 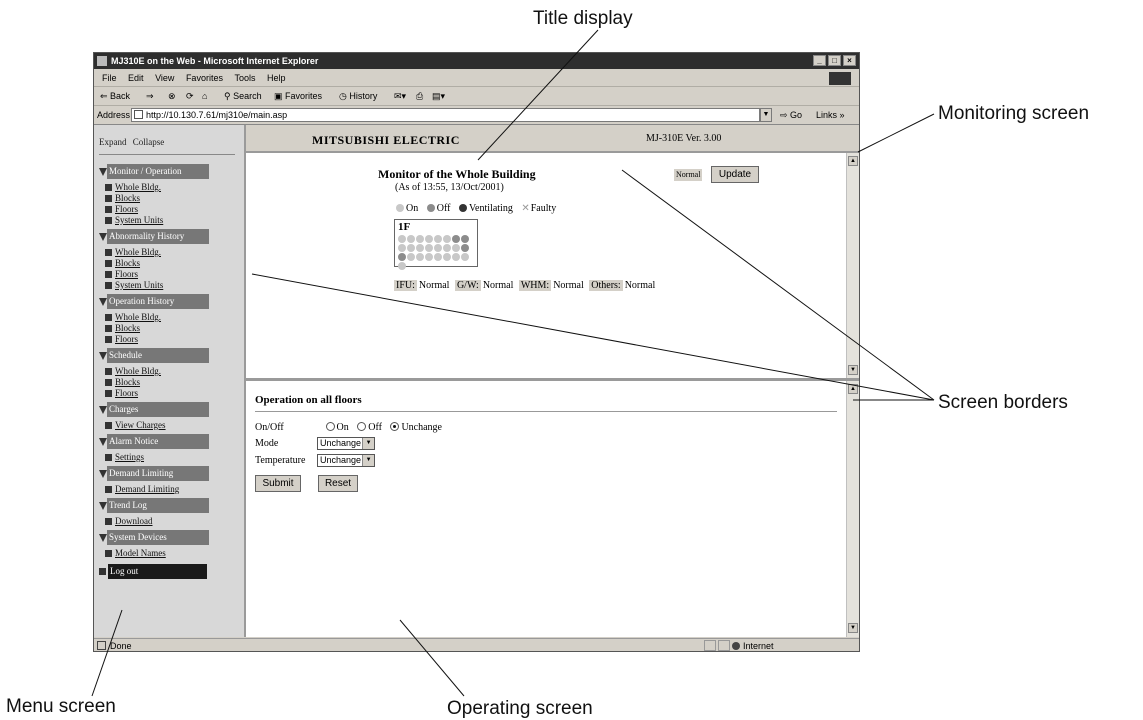 What do you see at coordinates (149, 142) in the screenshot?
I see `collapse-link: Collapse` at bounding box center [149, 142].